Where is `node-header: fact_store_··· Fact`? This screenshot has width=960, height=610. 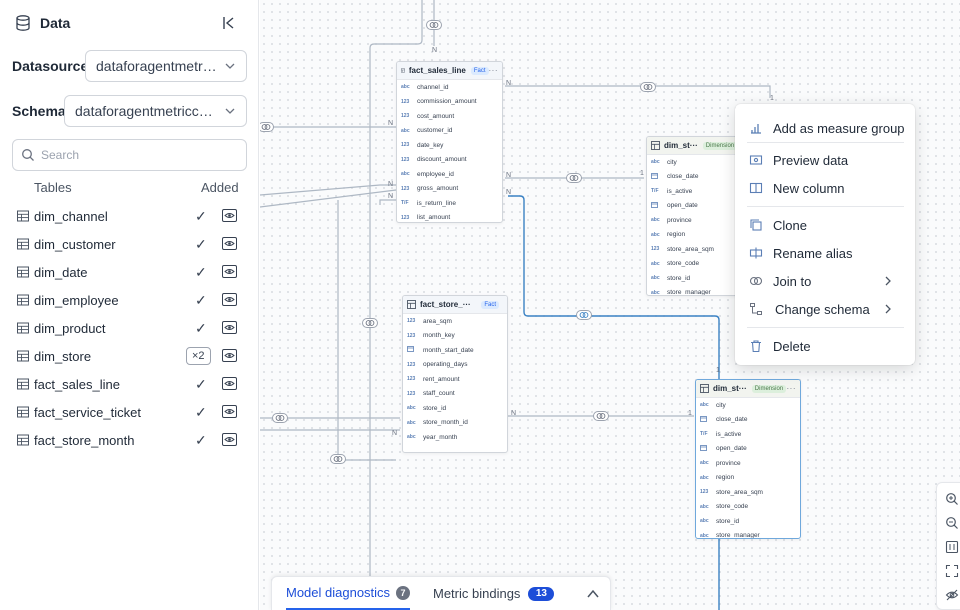
node-header: fact_store_··· Fact is located at coordinates (455, 305).